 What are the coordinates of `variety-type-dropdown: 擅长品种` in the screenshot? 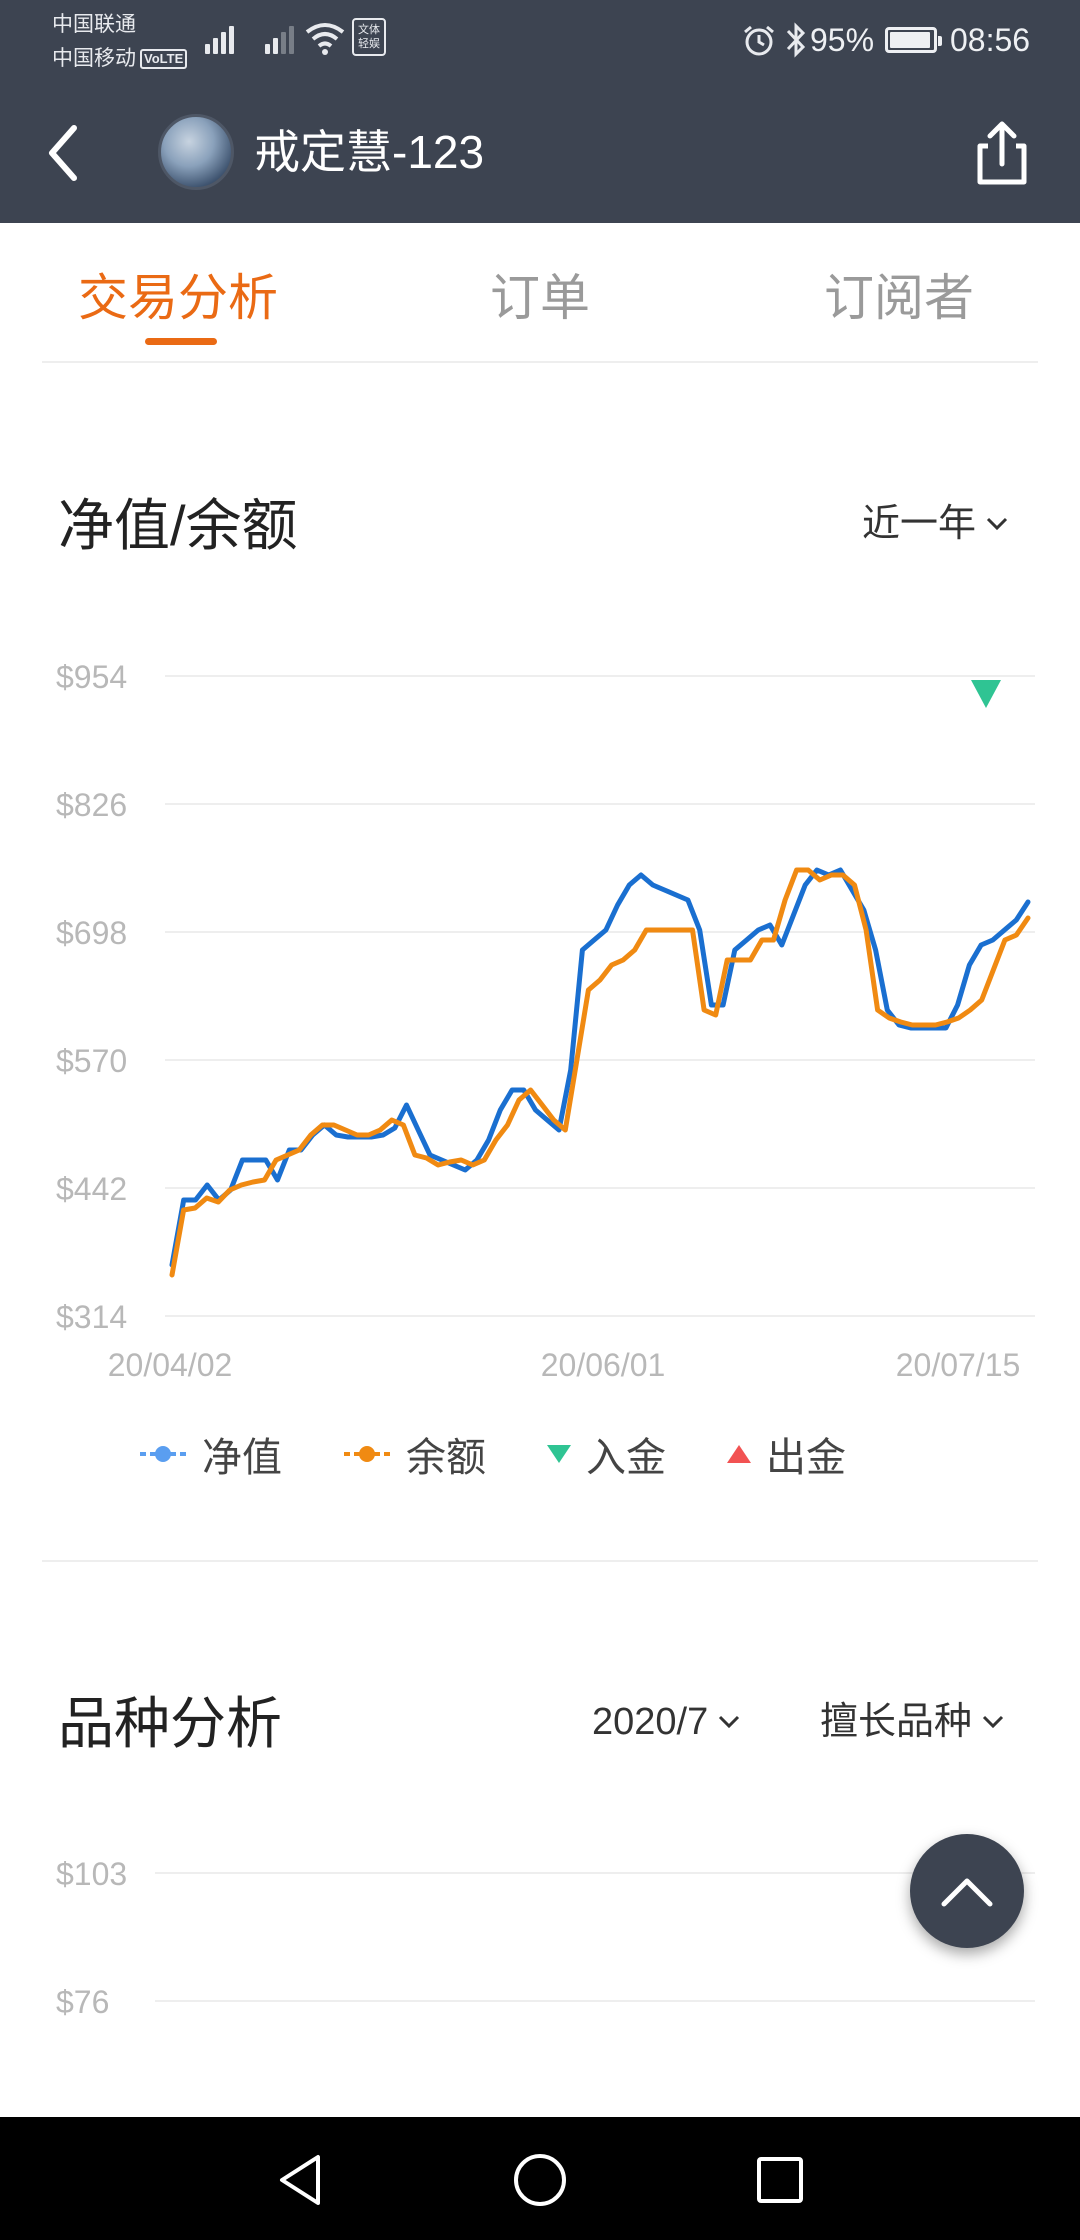 It's located at (912, 1722).